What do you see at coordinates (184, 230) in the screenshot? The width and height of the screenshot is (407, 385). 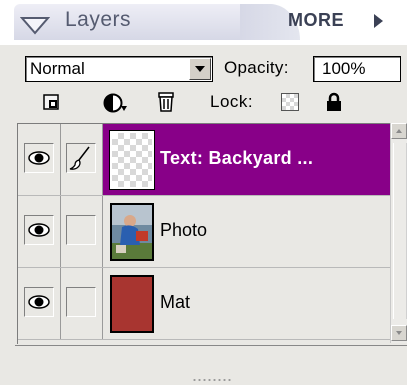 I see `layer-name: Photo` at bounding box center [184, 230].